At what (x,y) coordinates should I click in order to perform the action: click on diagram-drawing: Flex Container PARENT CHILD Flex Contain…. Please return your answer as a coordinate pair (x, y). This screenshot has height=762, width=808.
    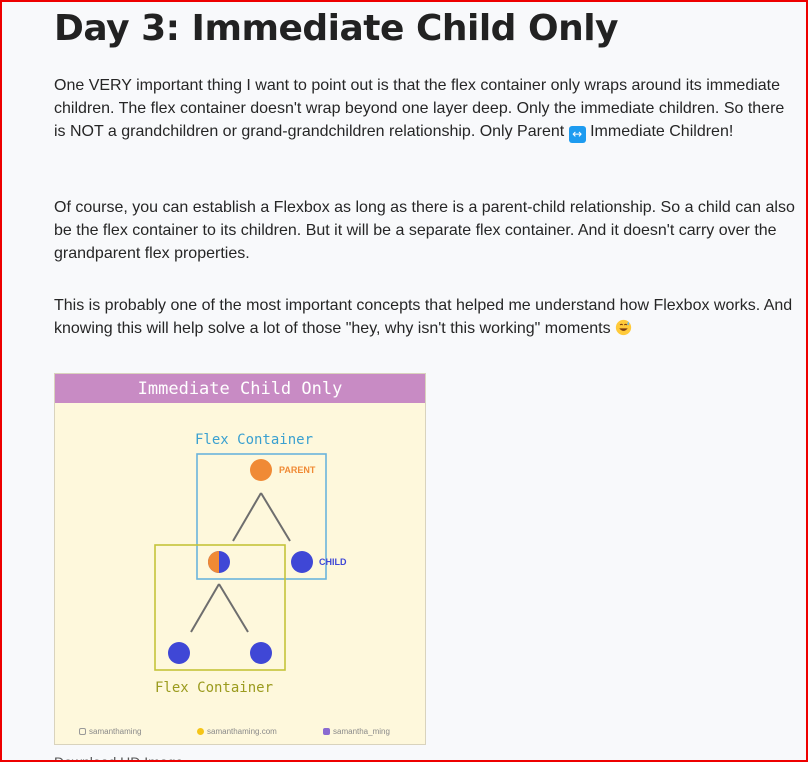
    Looking at the image, I should click on (250, 564).